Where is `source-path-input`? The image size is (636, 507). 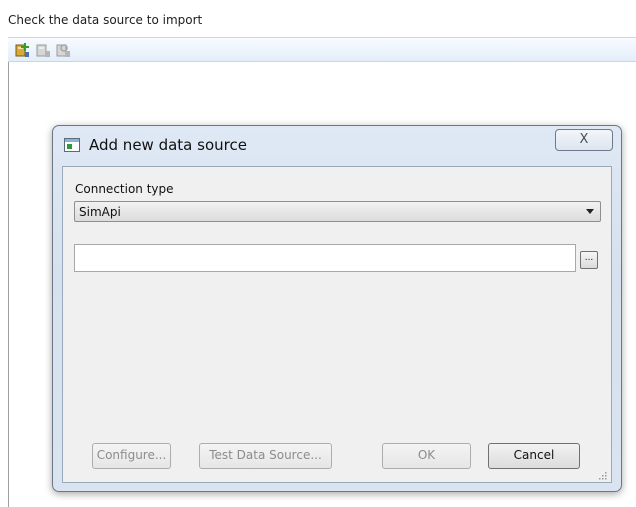
source-path-input is located at coordinates (325, 258).